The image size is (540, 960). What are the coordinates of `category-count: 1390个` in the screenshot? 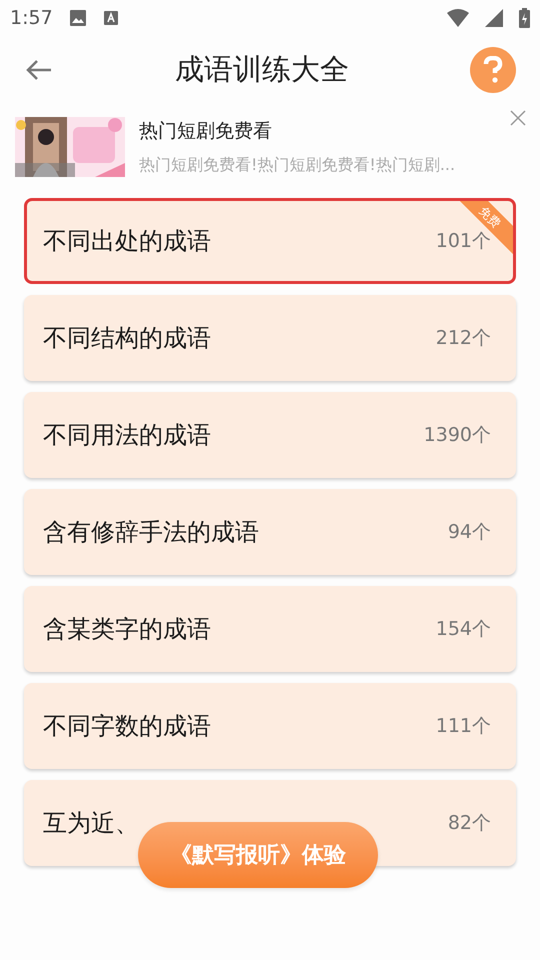 It's located at (457, 435).